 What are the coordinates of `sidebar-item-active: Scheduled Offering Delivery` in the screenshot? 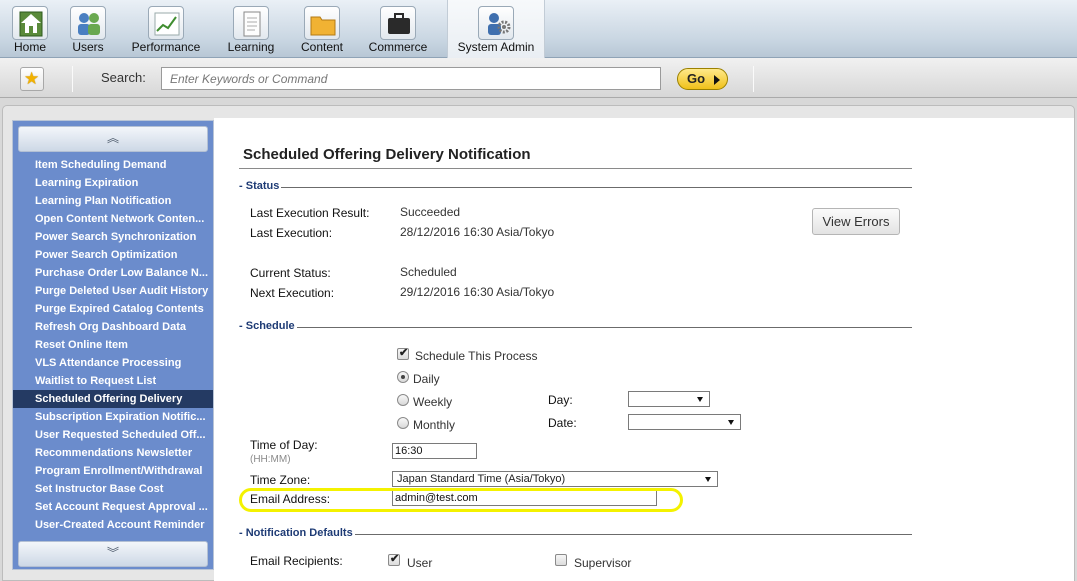 It's located at (113, 399).